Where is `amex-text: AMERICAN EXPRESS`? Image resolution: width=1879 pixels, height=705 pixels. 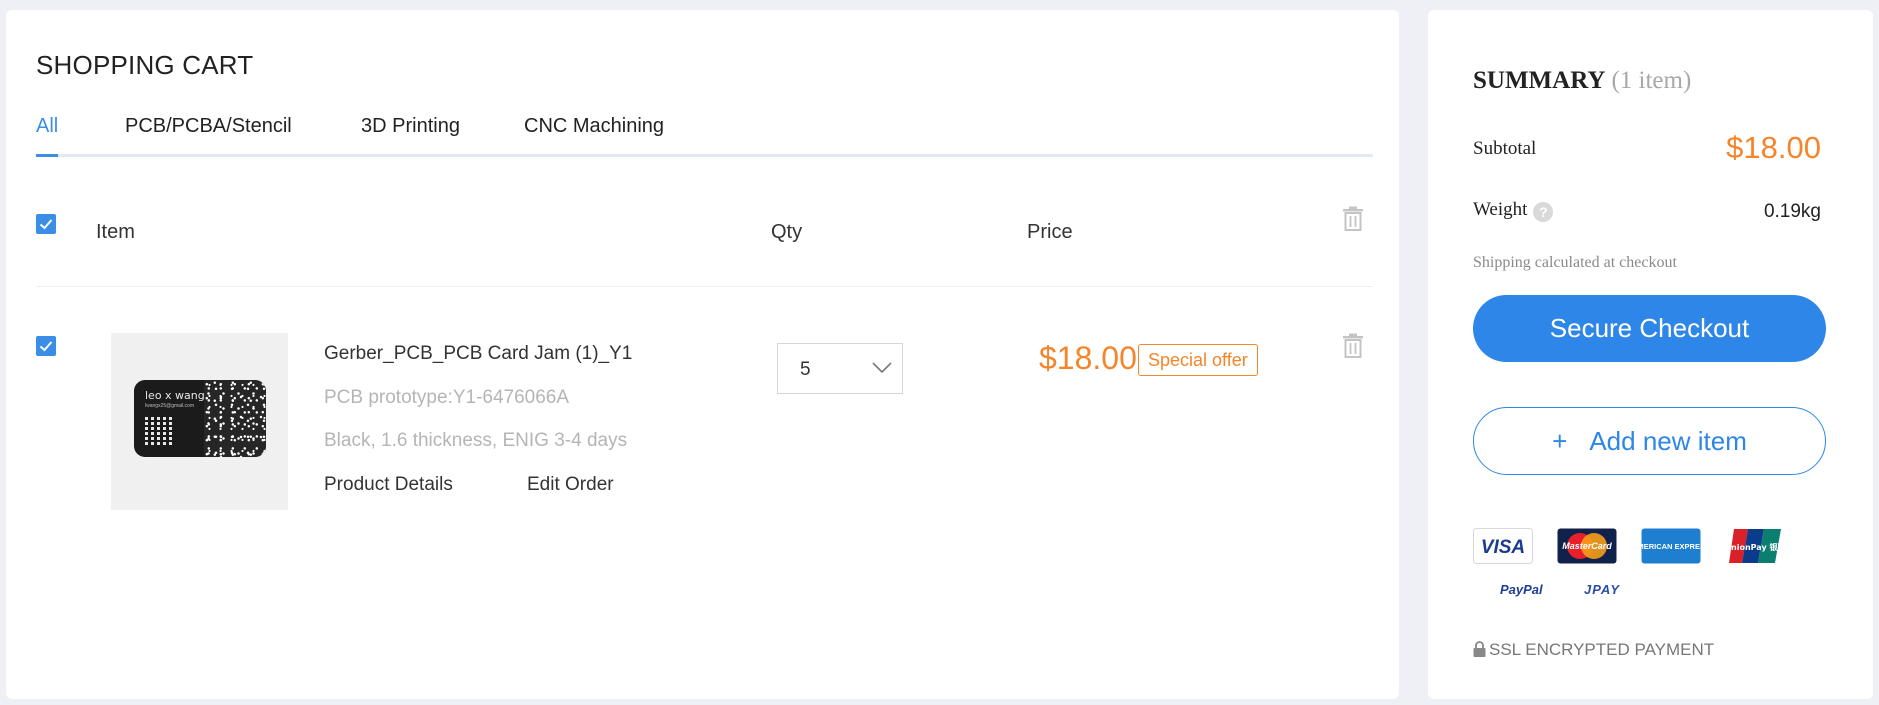 amex-text: AMERICAN EXPRESS is located at coordinates (1671, 546).